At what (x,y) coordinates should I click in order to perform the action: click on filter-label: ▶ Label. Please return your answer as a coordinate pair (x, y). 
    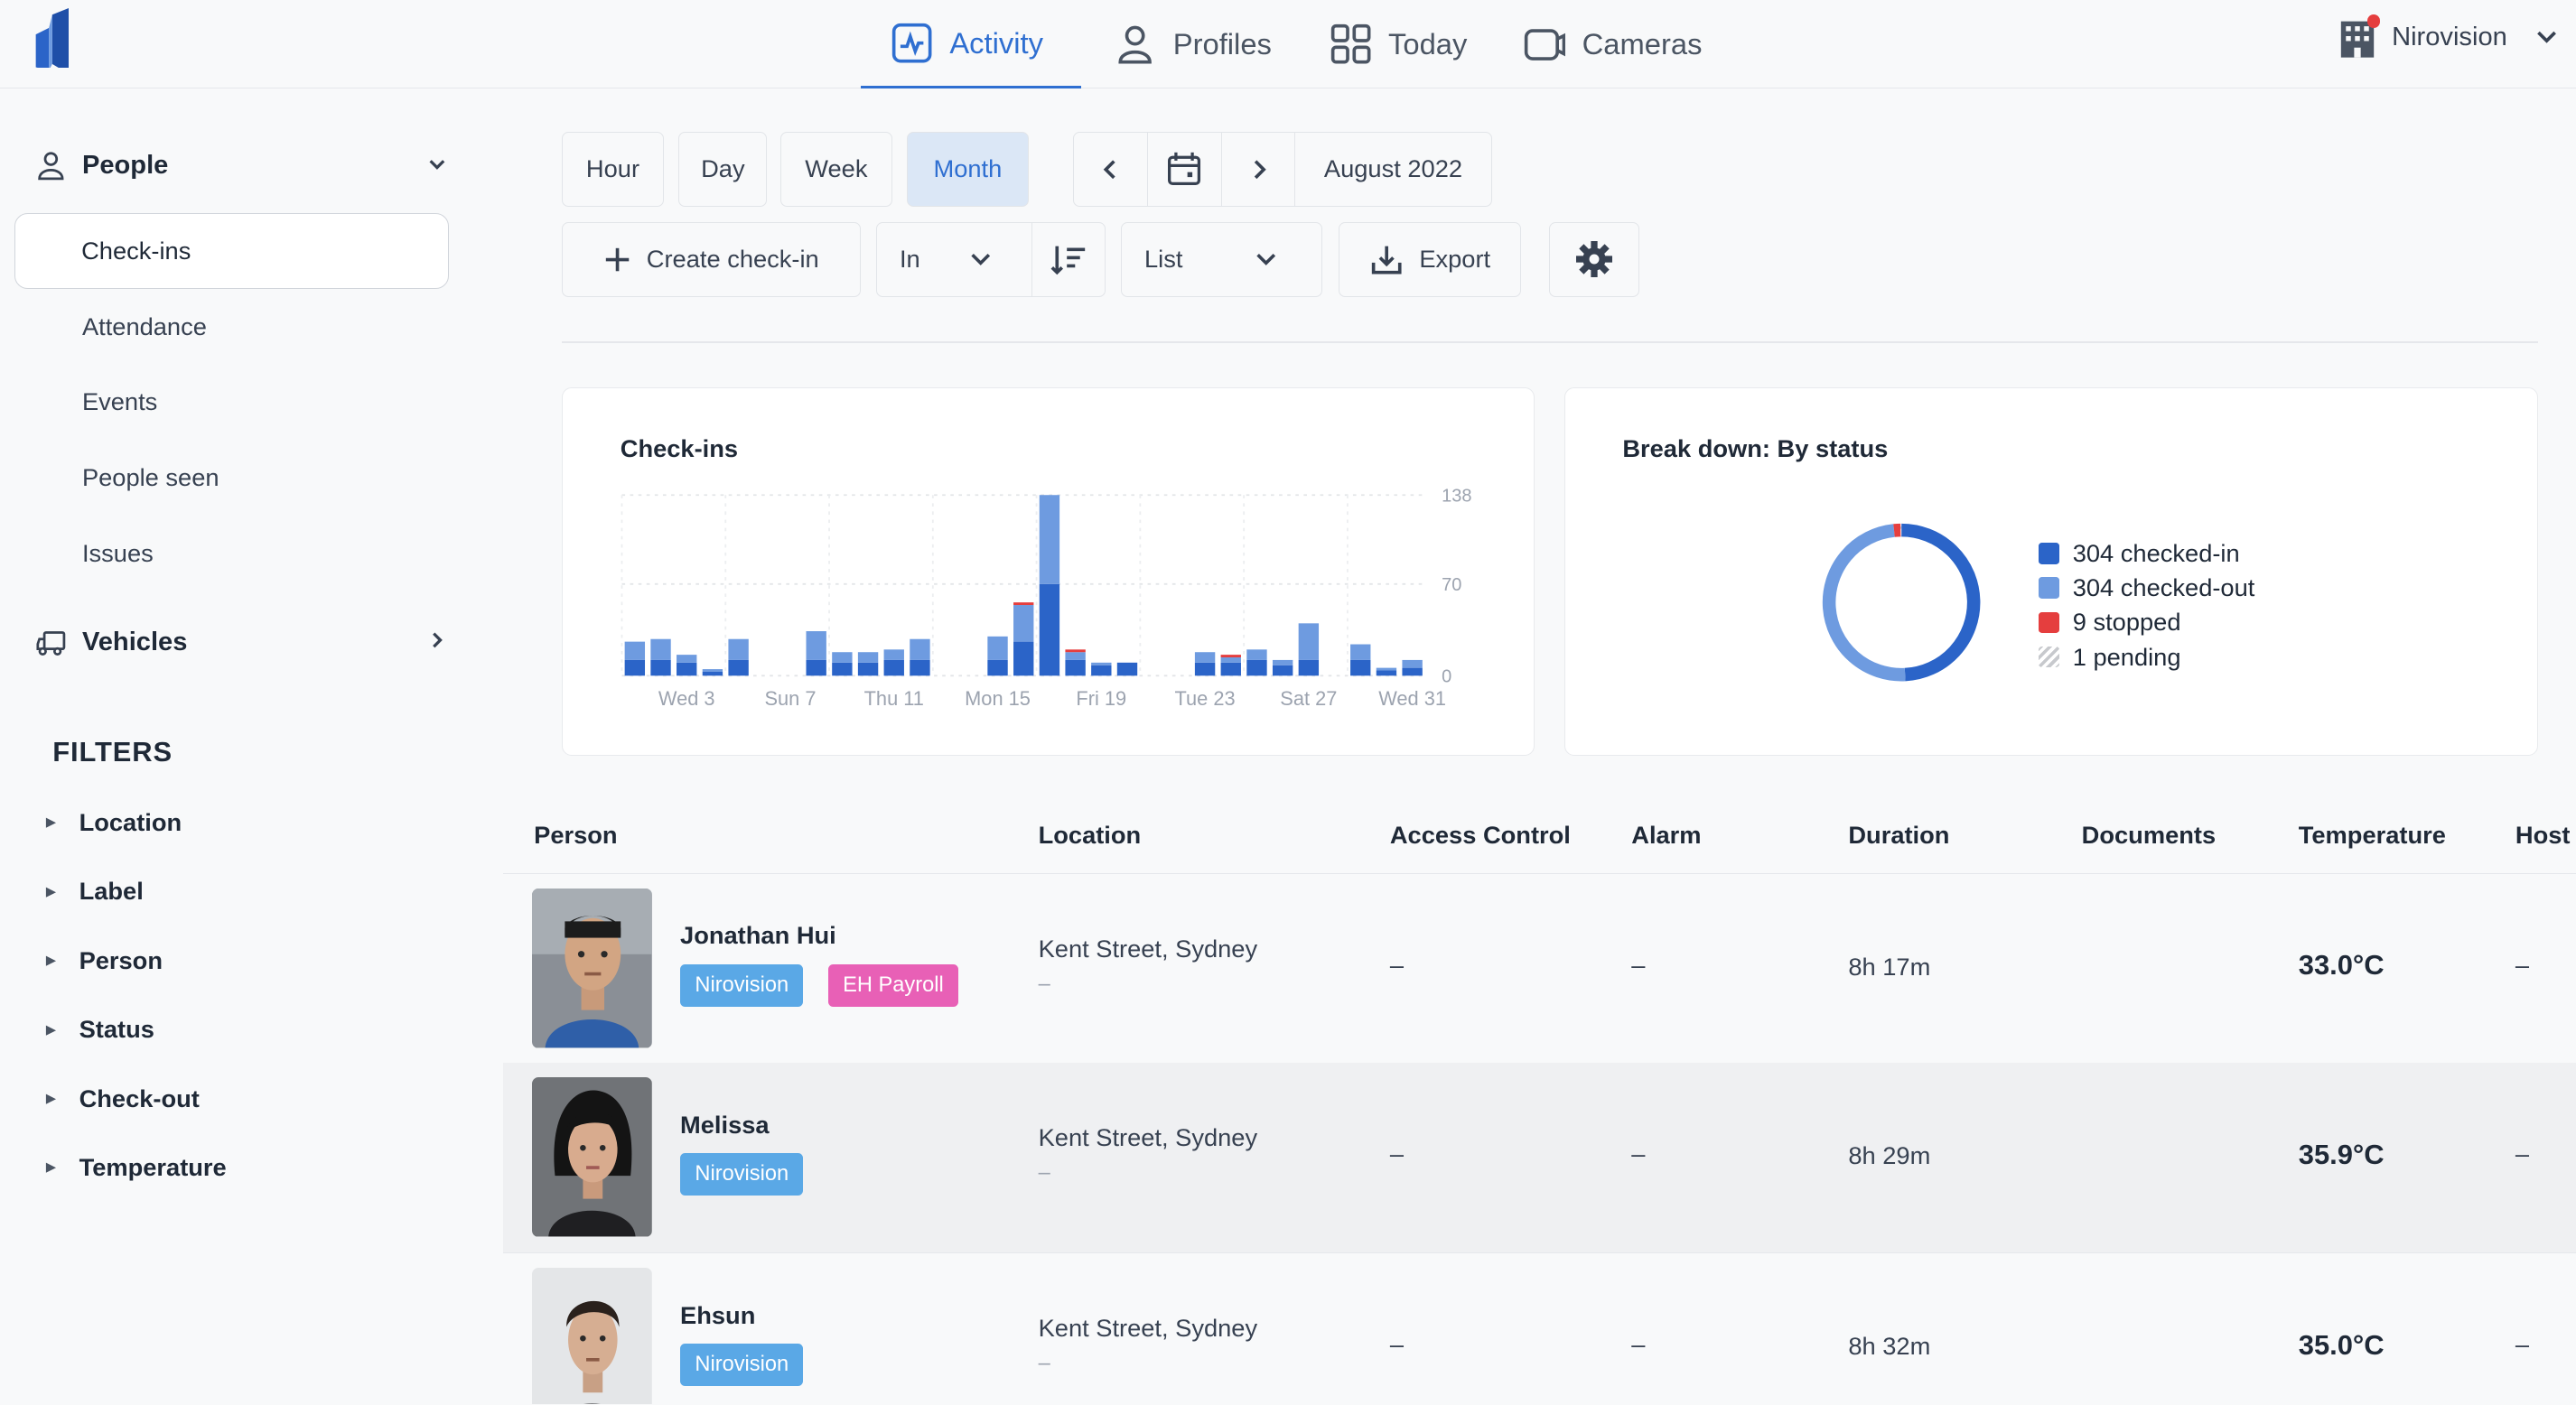
    Looking at the image, I should click on (95, 891).